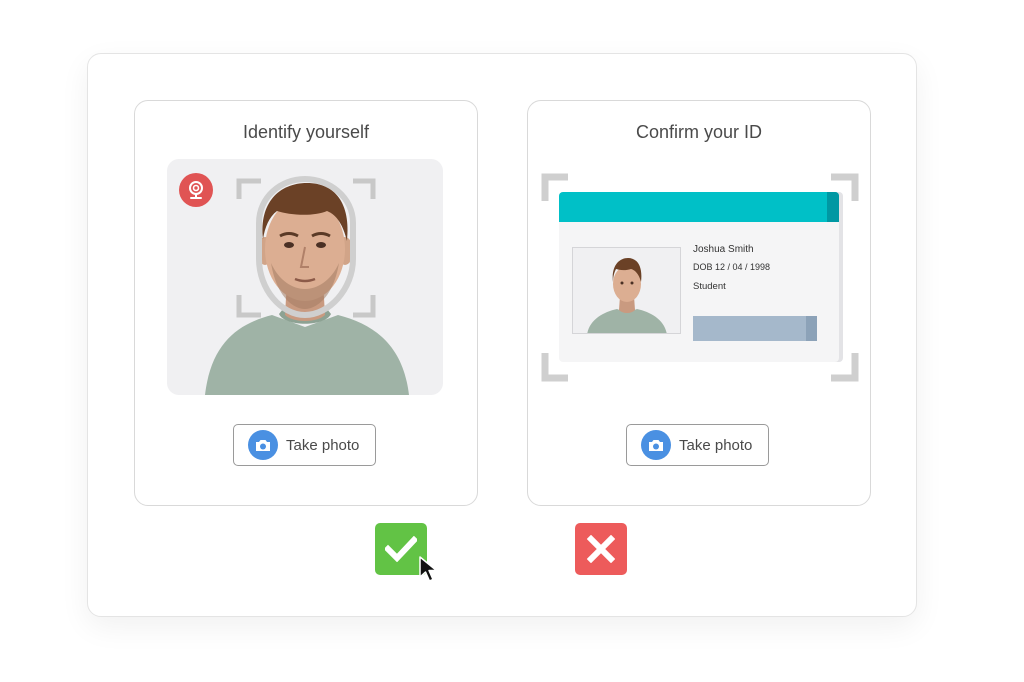 The height and width of the screenshot is (682, 1024). I want to click on id-card-header, so click(699, 207).